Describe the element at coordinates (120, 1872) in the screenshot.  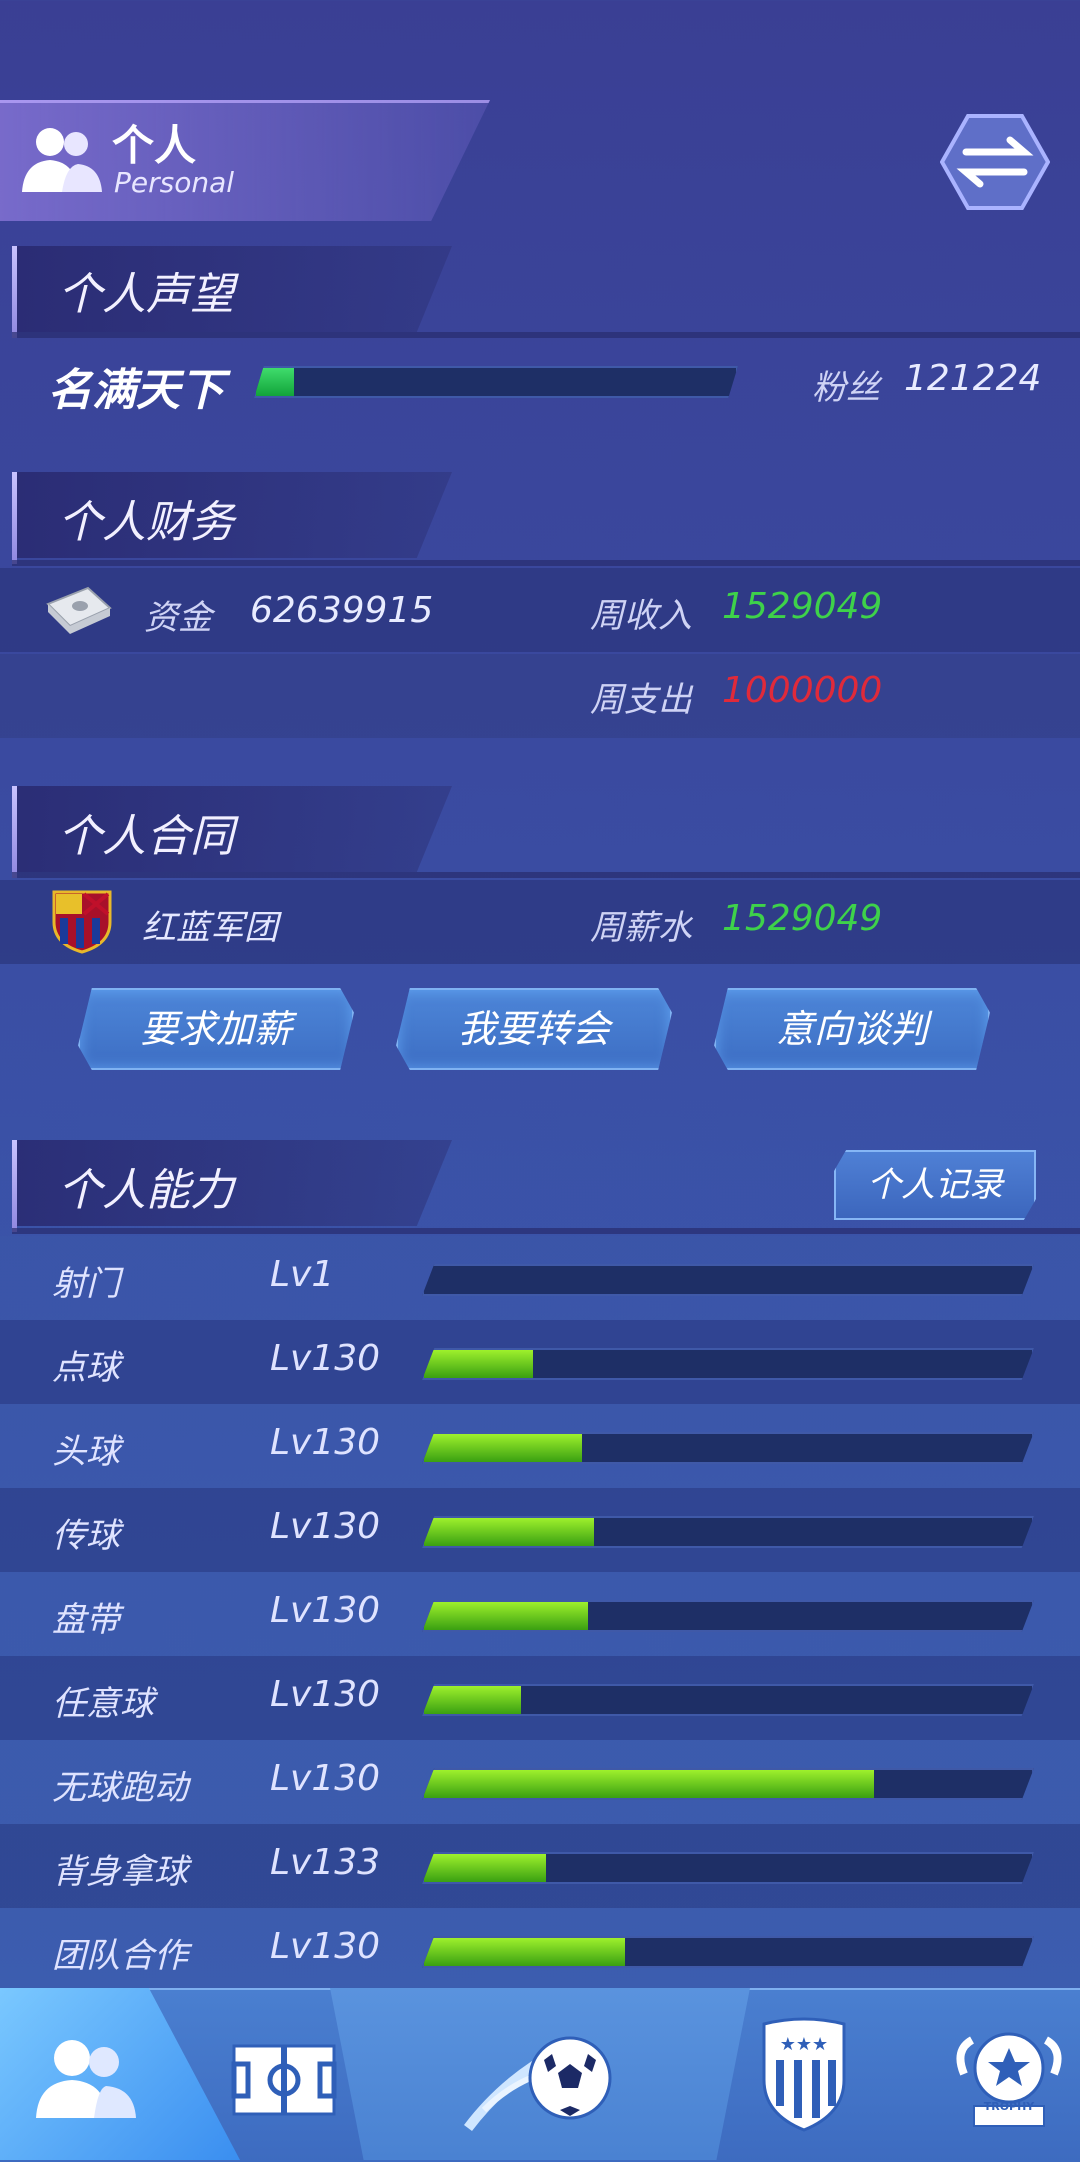
I see `skill-name: 背身拿球` at that location.